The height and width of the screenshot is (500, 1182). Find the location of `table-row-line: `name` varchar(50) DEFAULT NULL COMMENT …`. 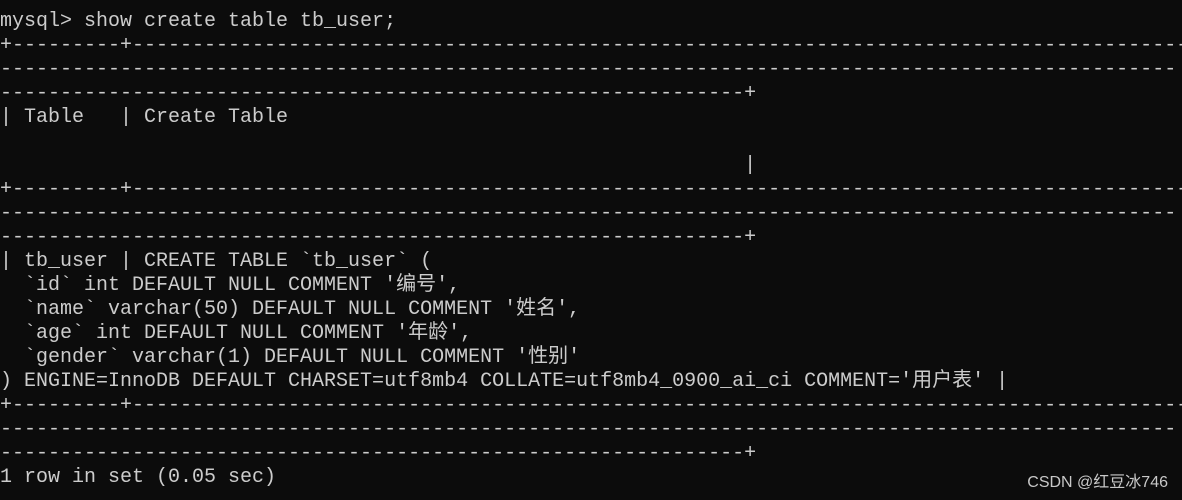

table-row-line: `name` varchar(50) DEFAULT NULL COMMENT … is located at coordinates (290, 309).